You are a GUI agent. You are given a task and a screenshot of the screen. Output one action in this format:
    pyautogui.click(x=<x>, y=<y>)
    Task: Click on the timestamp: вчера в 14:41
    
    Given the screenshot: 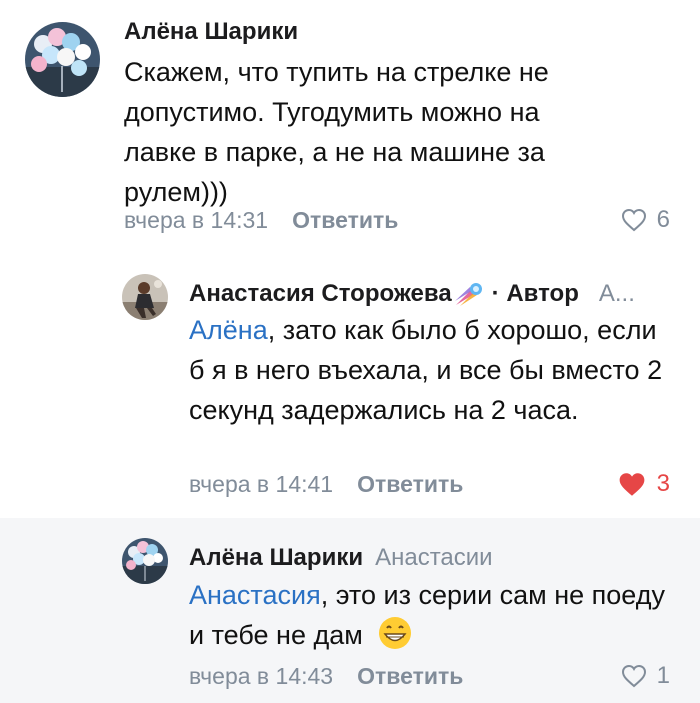 What is the action you would take?
    pyautogui.click(x=261, y=484)
    